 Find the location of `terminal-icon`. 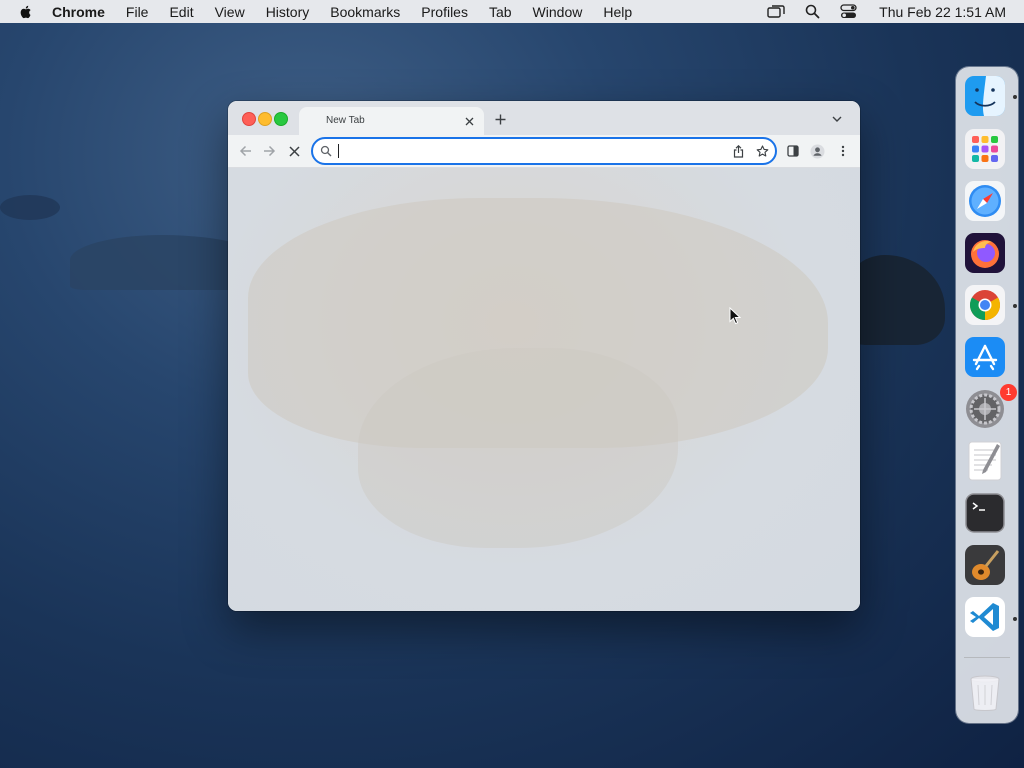

terminal-icon is located at coordinates (985, 513).